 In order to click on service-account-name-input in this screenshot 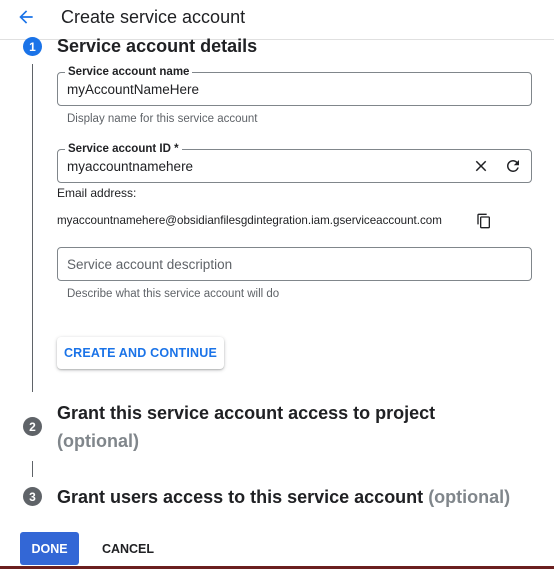, I will do `click(257, 89)`.